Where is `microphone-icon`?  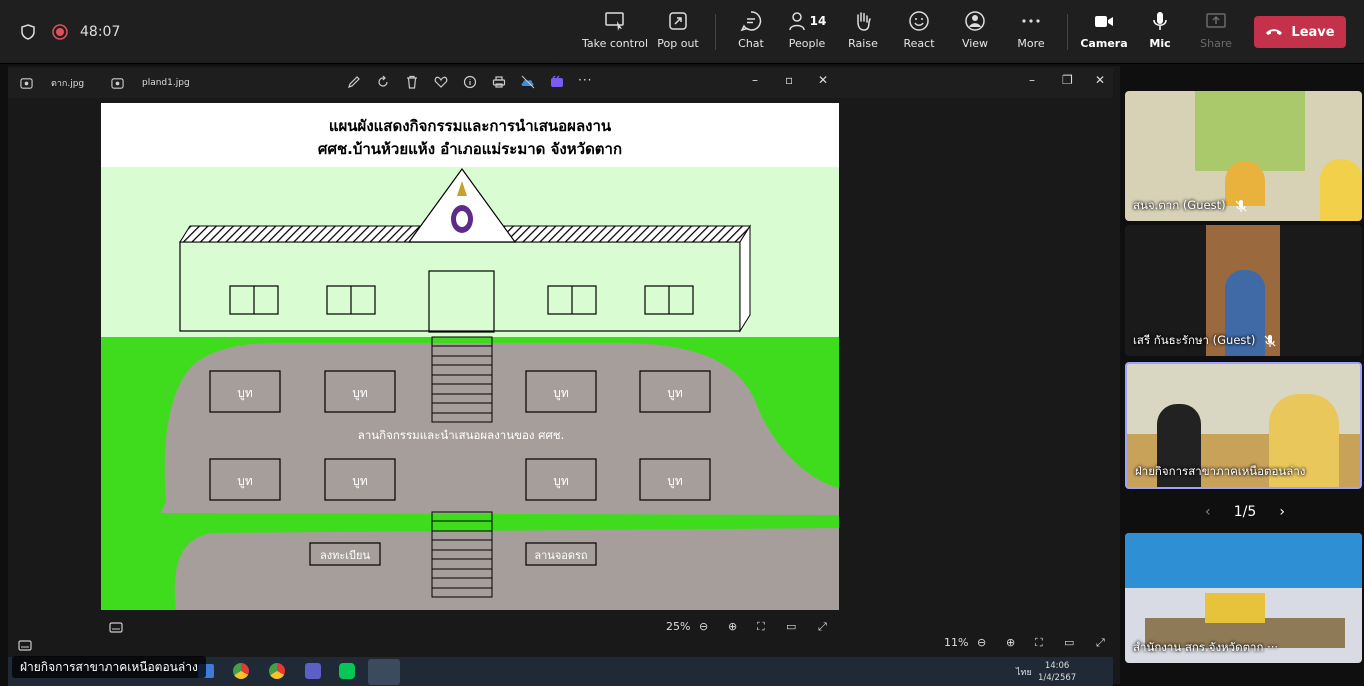
microphone-icon is located at coordinates (1160, 21).